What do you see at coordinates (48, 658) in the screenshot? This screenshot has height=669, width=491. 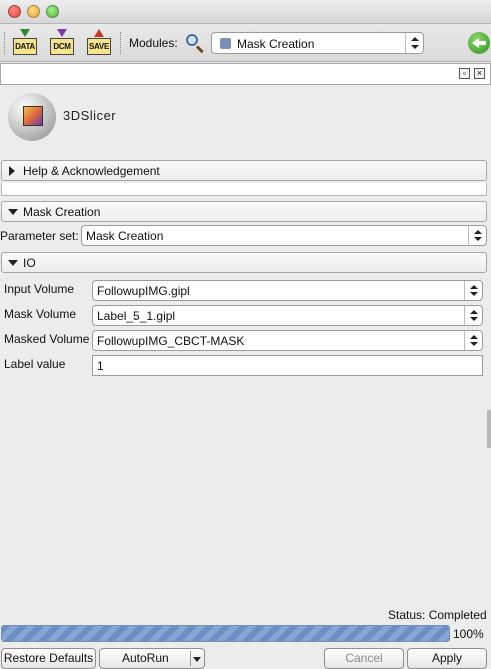 I see `restore-defaults-button: Restore Defaults` at bounding box center [48, 658].